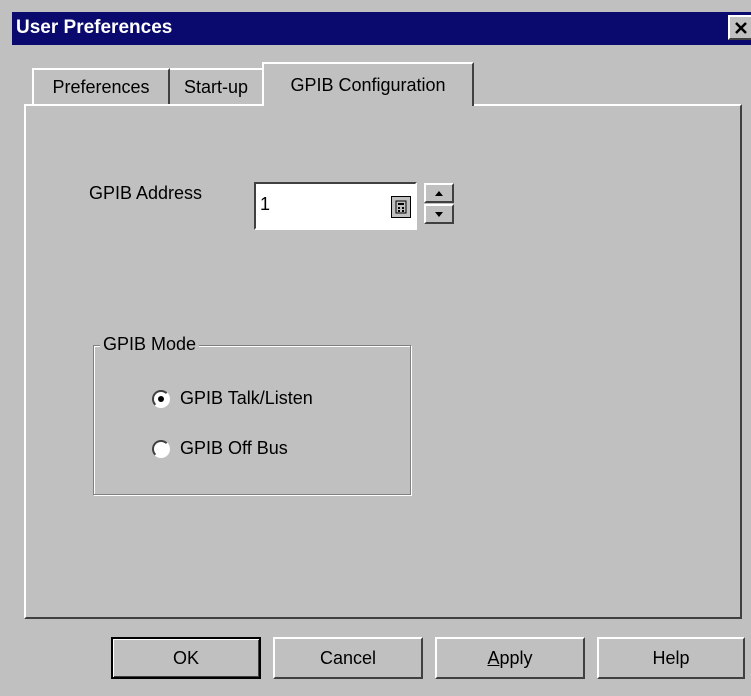 This screenshot has width=751, height=696. Describe the element at coordinates (368, 105) in the screenshot. I see `tab-gap` at that location.